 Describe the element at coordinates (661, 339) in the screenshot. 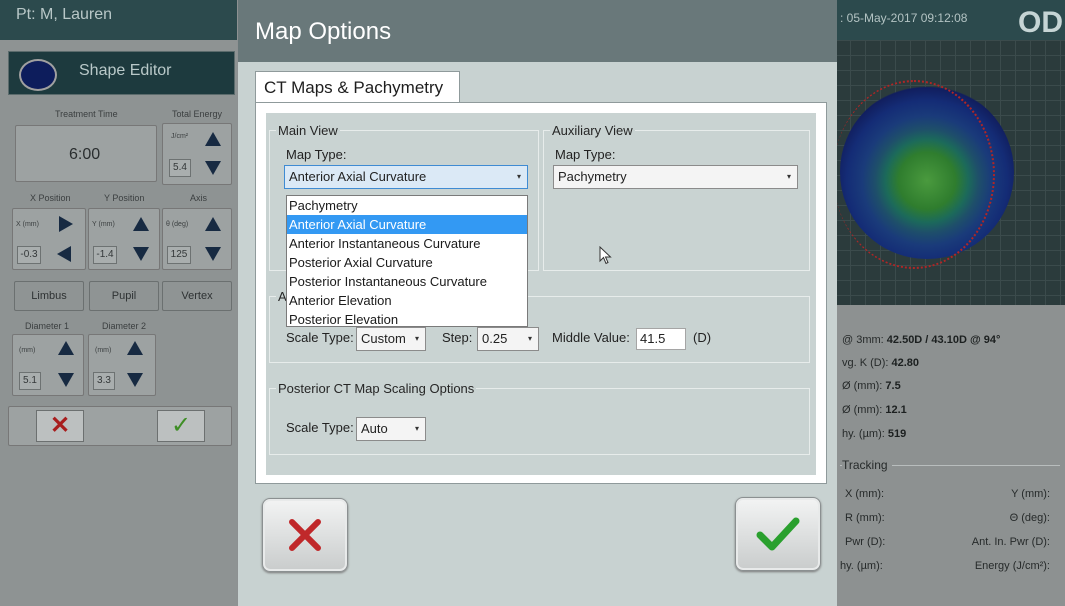

I see `middle-value-input: 41.5` at that location.